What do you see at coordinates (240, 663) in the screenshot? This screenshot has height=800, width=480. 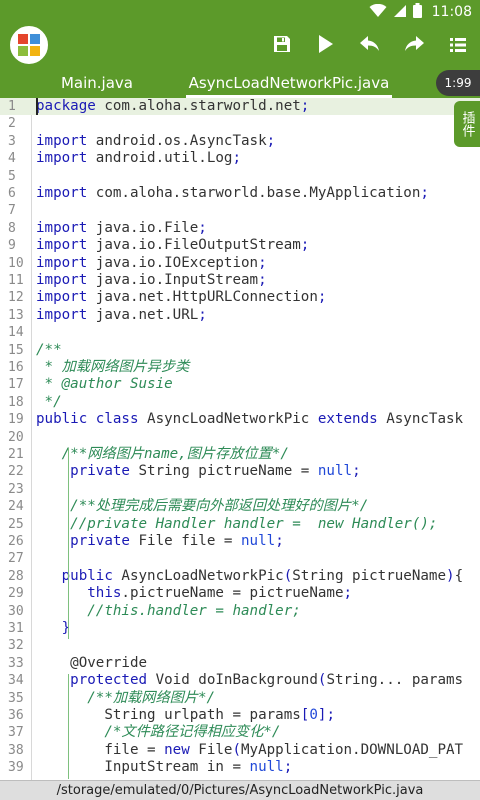 I see `code-line: 33 @Override` at bounding box center [240, 663].